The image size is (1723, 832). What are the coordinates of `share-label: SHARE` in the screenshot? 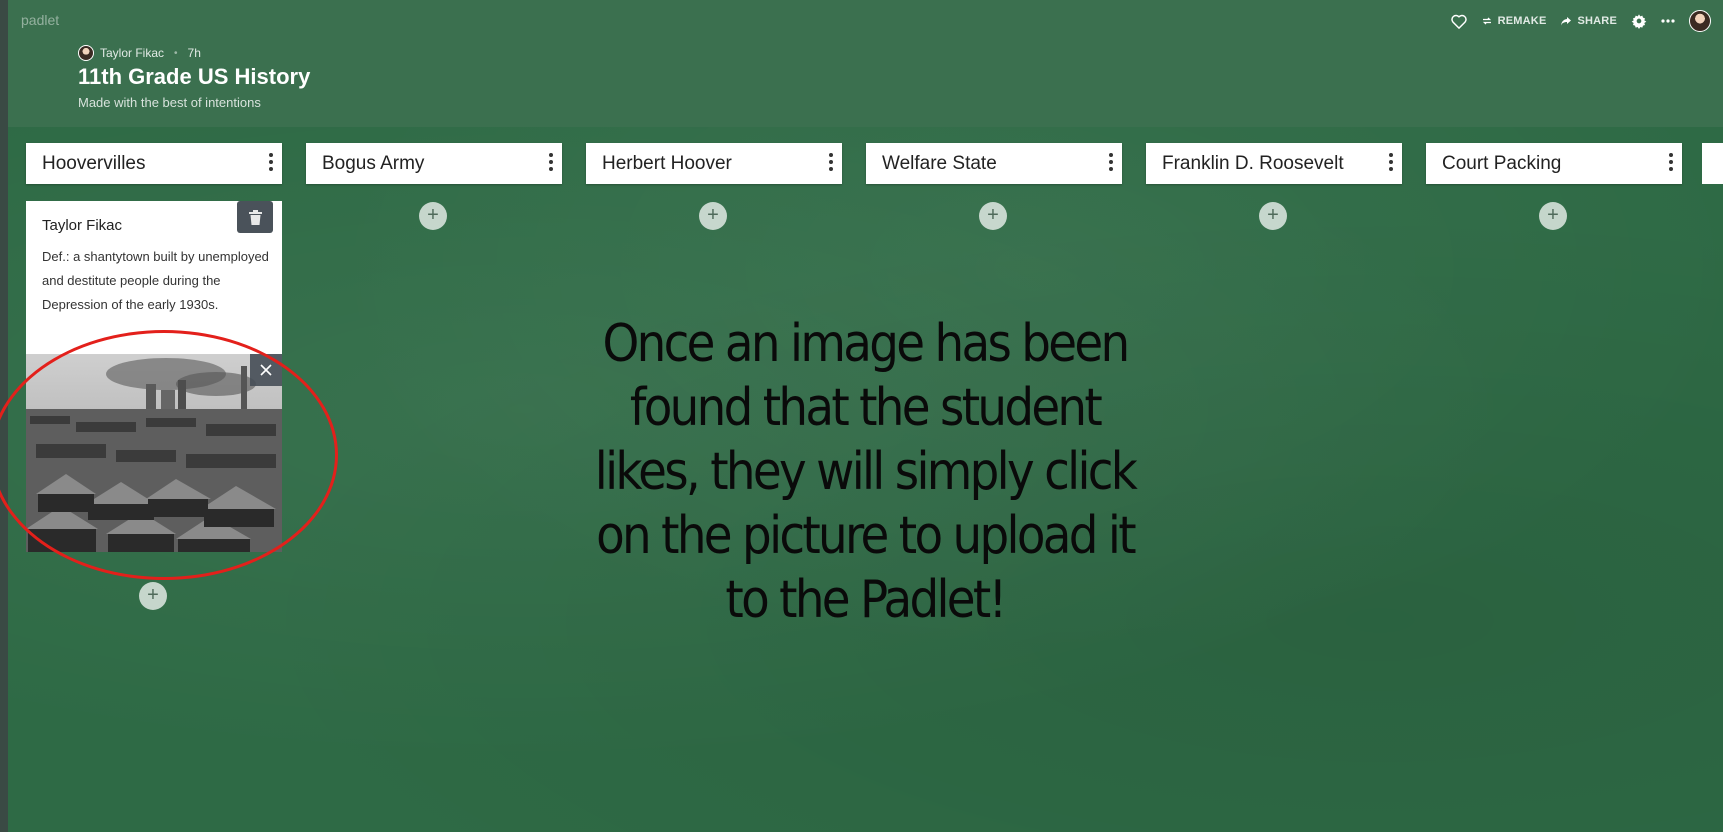 It's located at (1597, 21).